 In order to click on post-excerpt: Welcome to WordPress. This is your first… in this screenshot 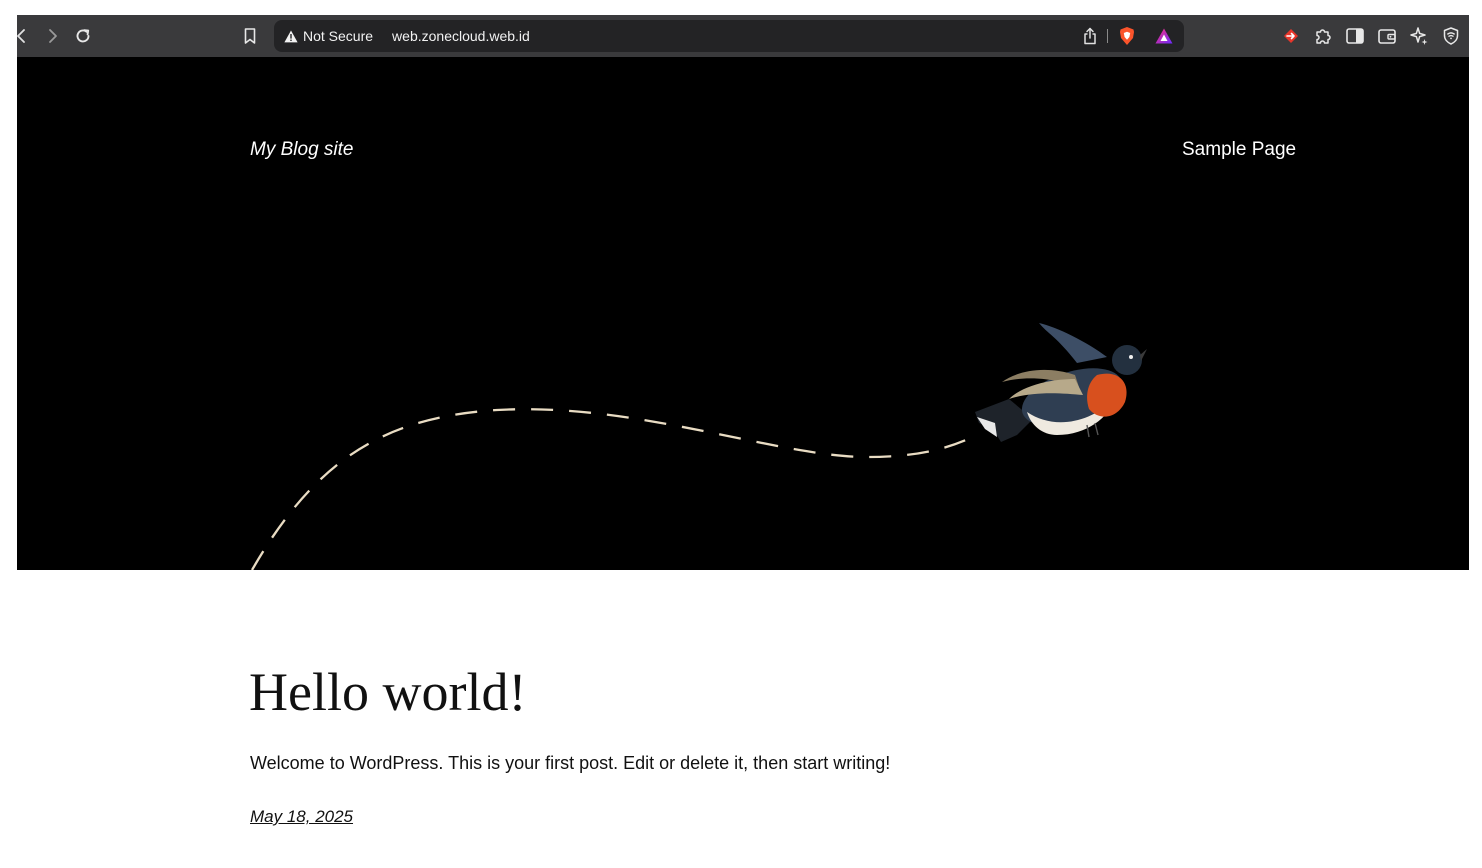, I will do `click(570, 763)`.